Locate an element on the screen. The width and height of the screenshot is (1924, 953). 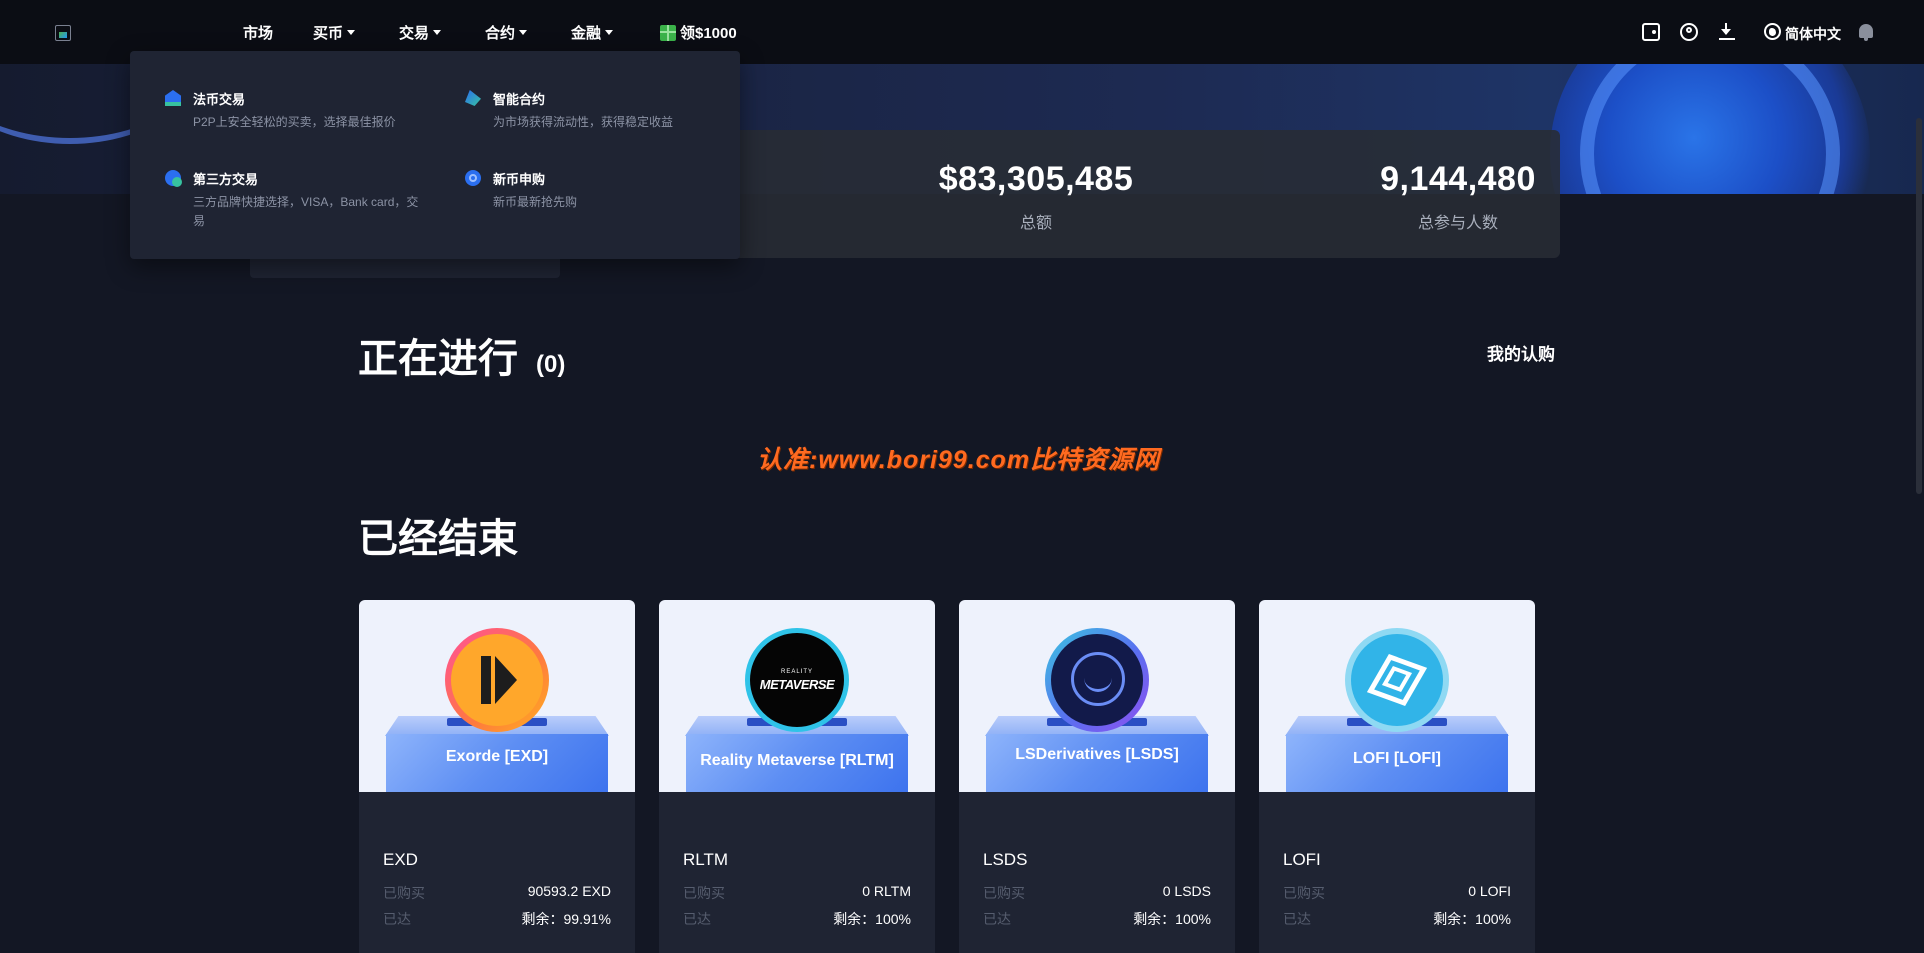
third-party-icon is located at coordinates (173, 178).